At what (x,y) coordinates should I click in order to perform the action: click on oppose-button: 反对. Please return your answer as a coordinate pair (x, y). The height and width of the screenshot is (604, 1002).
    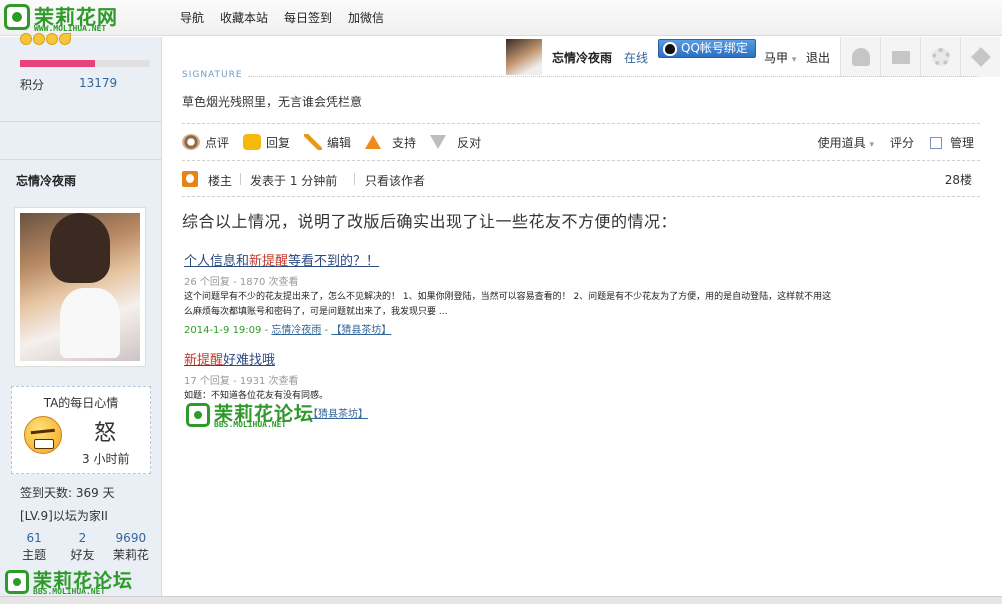
    Looking at the image, I should click on (455, 142).